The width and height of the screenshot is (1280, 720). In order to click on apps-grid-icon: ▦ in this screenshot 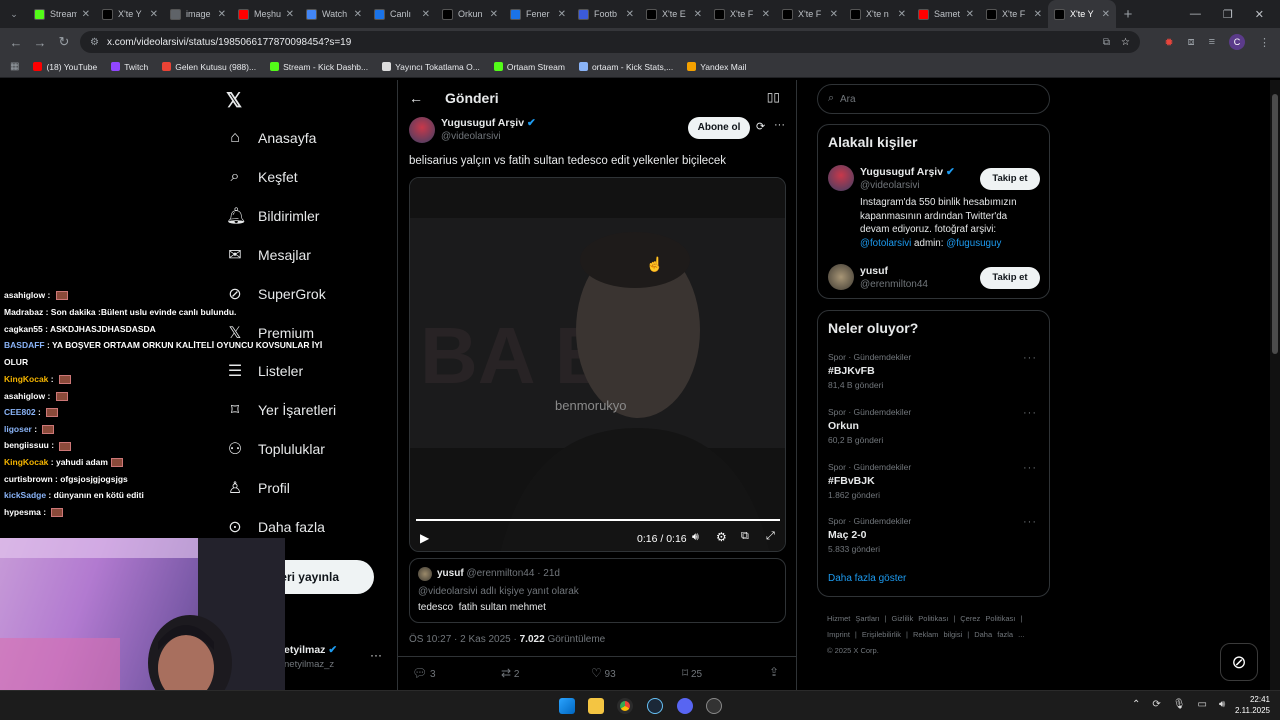, I will do `click(14, 66)`.